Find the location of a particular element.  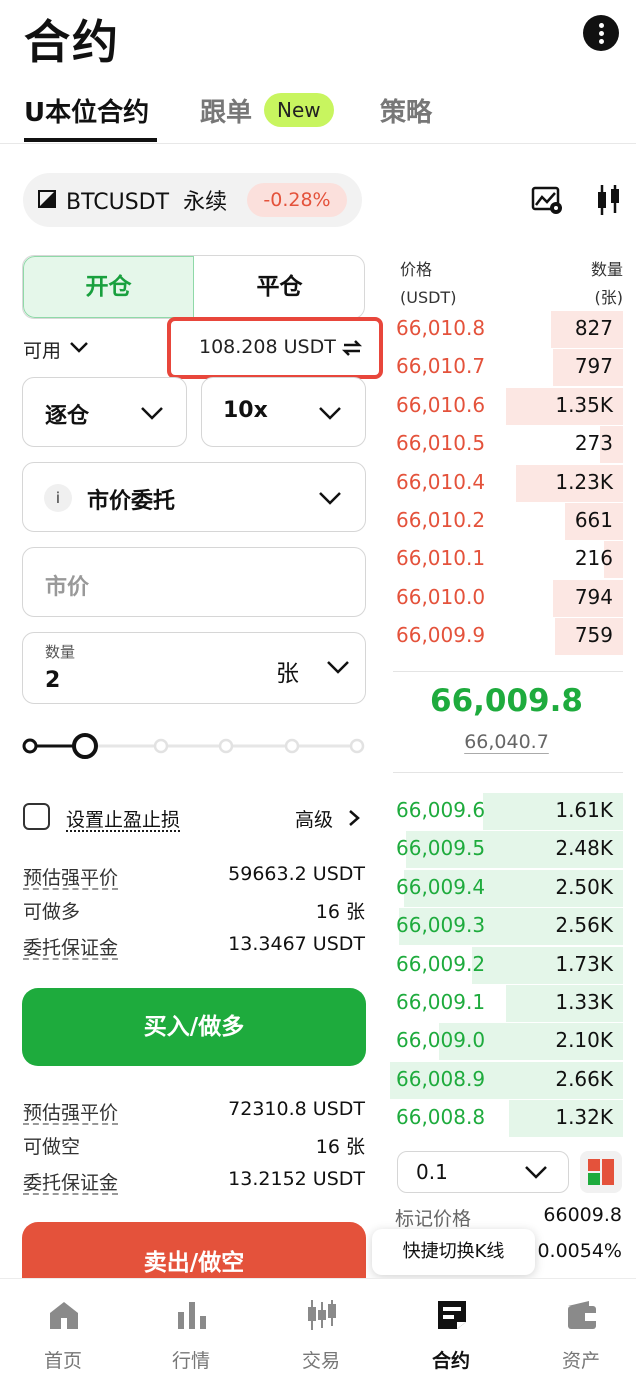

orderbook-row: 66,008.8 1.32K is located at coordinates (506, 1118).